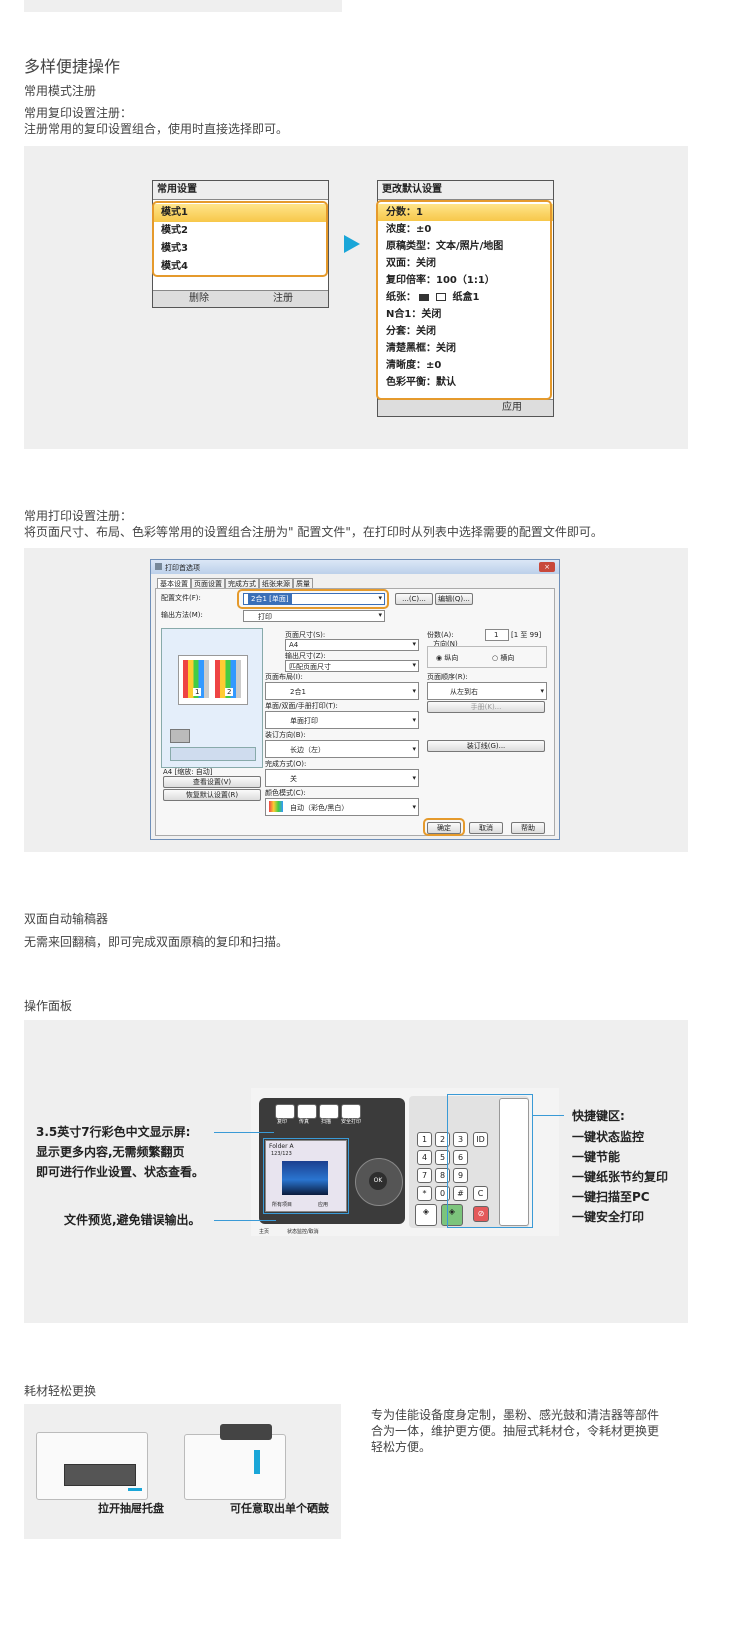 This screenshot has height=1647, width=750. What do you see at coordinates (199, 299) in the screenshot?
I see `delete-button: 删除` at bounding box center [199, 299].